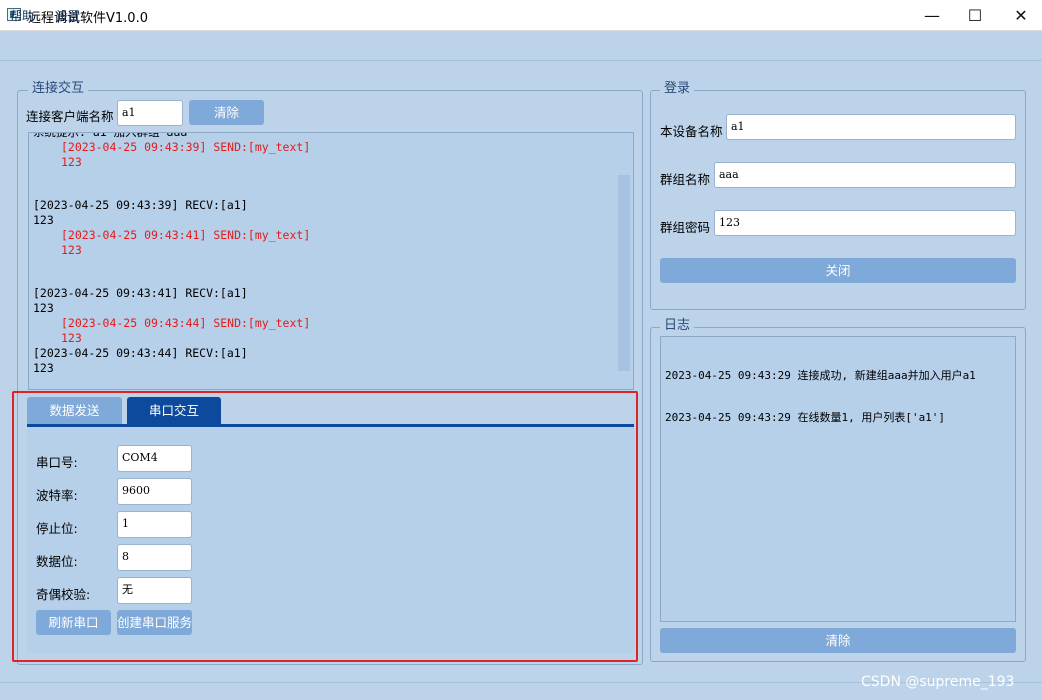 This screenshot has height=700, width=1042. What do you see at coordinates (57, 561) in the screenshot?
I see `data-bits-label: 数据位:` at bounding box center [57, 561].